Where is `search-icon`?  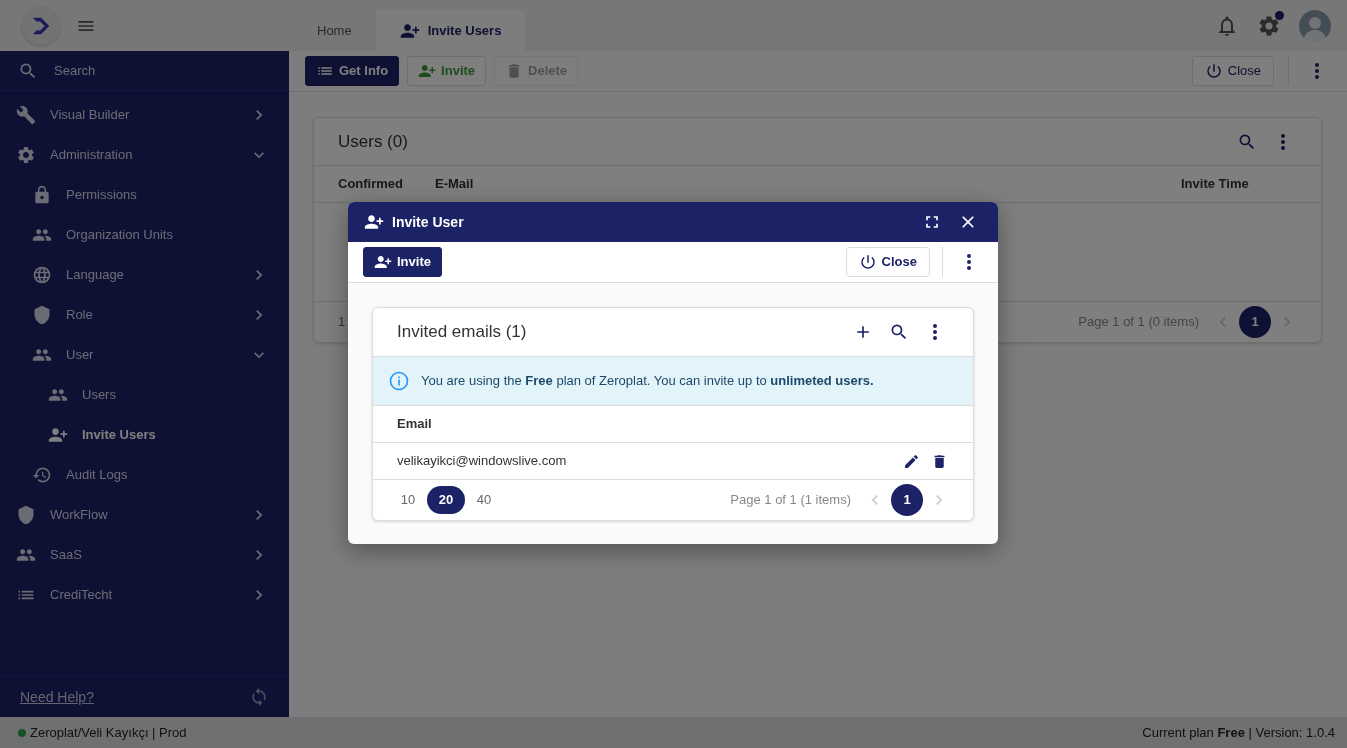
search-icon is located at coordinates (899, 332).